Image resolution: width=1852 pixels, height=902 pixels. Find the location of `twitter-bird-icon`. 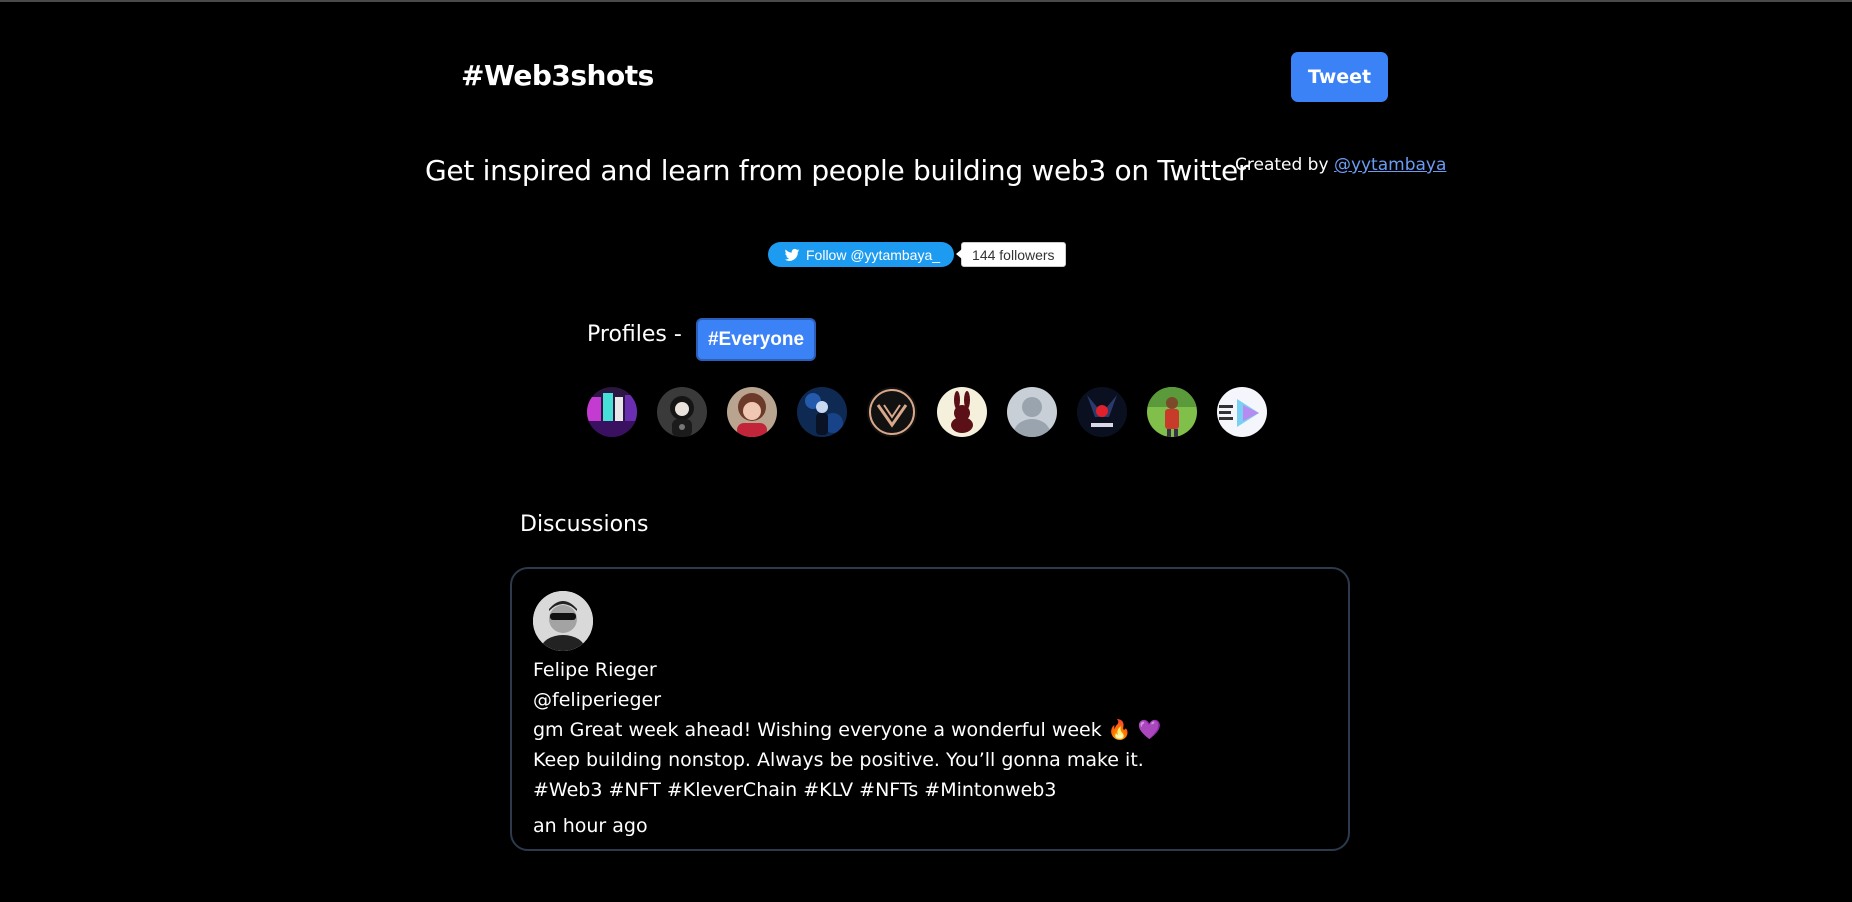

twitter-bird-icon is located at coordinates (792, 254).